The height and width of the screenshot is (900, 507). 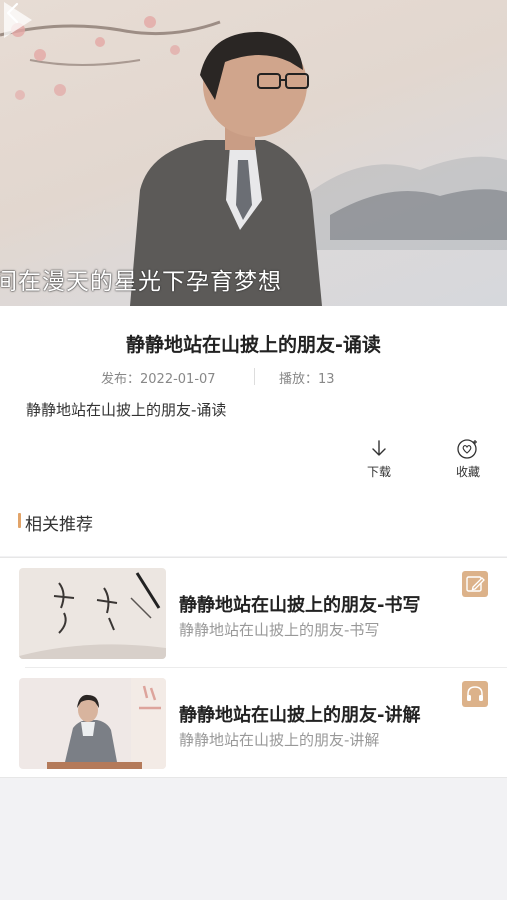 I want to click on related-item-title: 静静地站在山披上的朋友-书写, so click(x=300, y=605).